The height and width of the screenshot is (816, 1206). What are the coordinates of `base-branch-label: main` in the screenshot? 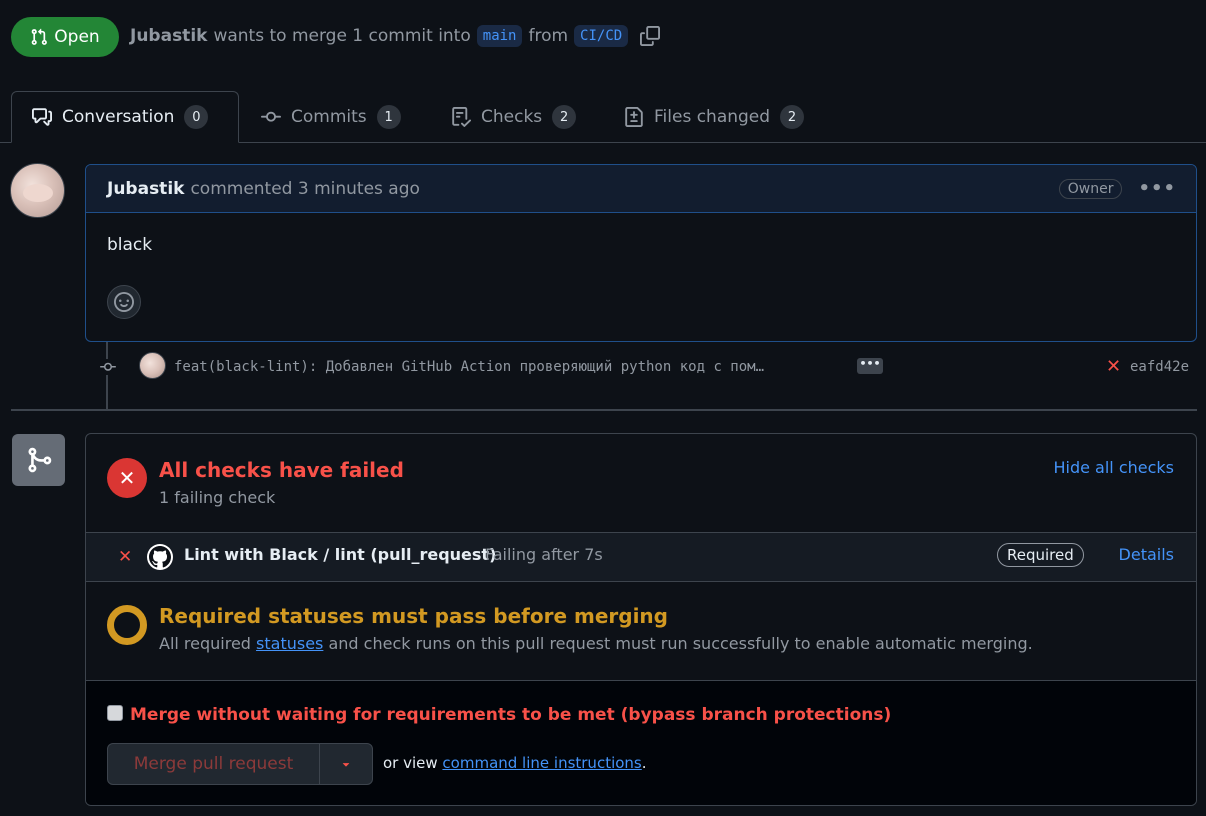 It's located at (499, 36).